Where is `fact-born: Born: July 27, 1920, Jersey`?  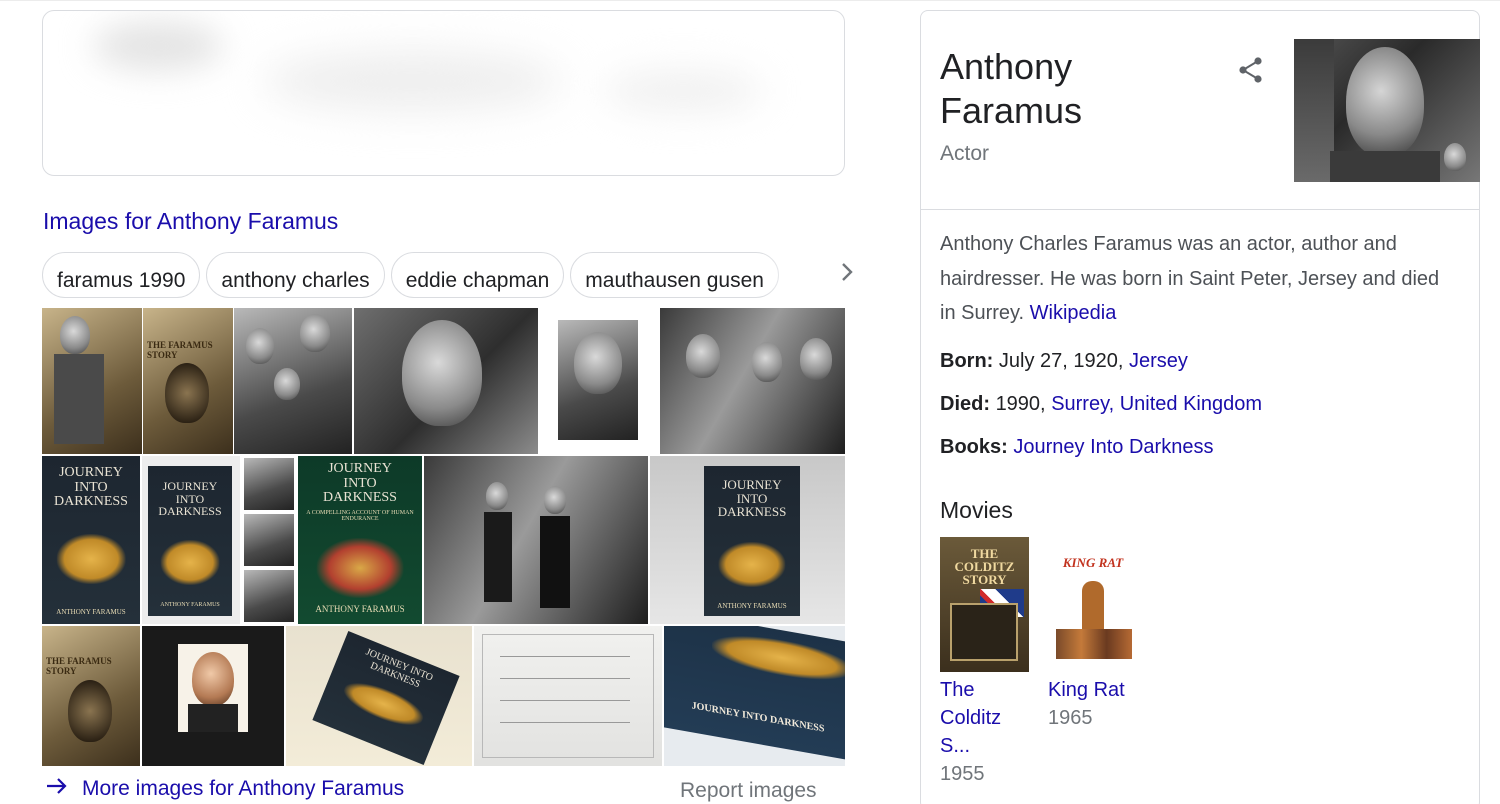 fact-born: Born: July 27, 1920, Jersey is located at coordinates (1064, 361).